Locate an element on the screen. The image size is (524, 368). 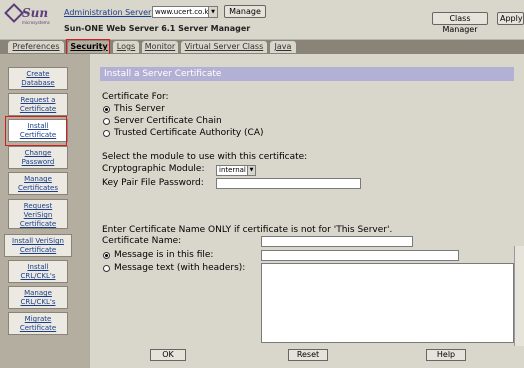
tab-preferences: Preferences is located at coordinates (36, 47).